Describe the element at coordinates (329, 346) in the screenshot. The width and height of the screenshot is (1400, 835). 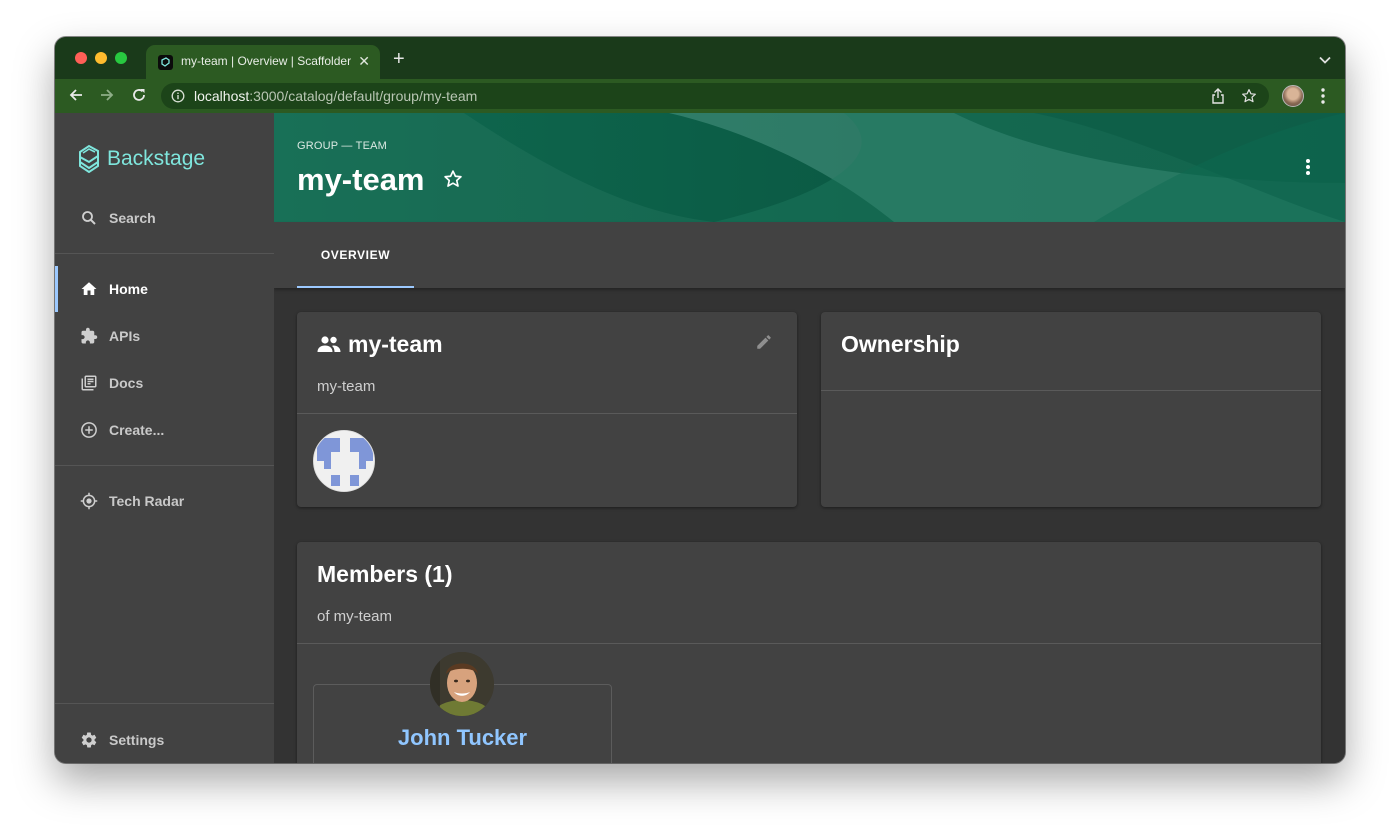
I see `group-icon` at that location.